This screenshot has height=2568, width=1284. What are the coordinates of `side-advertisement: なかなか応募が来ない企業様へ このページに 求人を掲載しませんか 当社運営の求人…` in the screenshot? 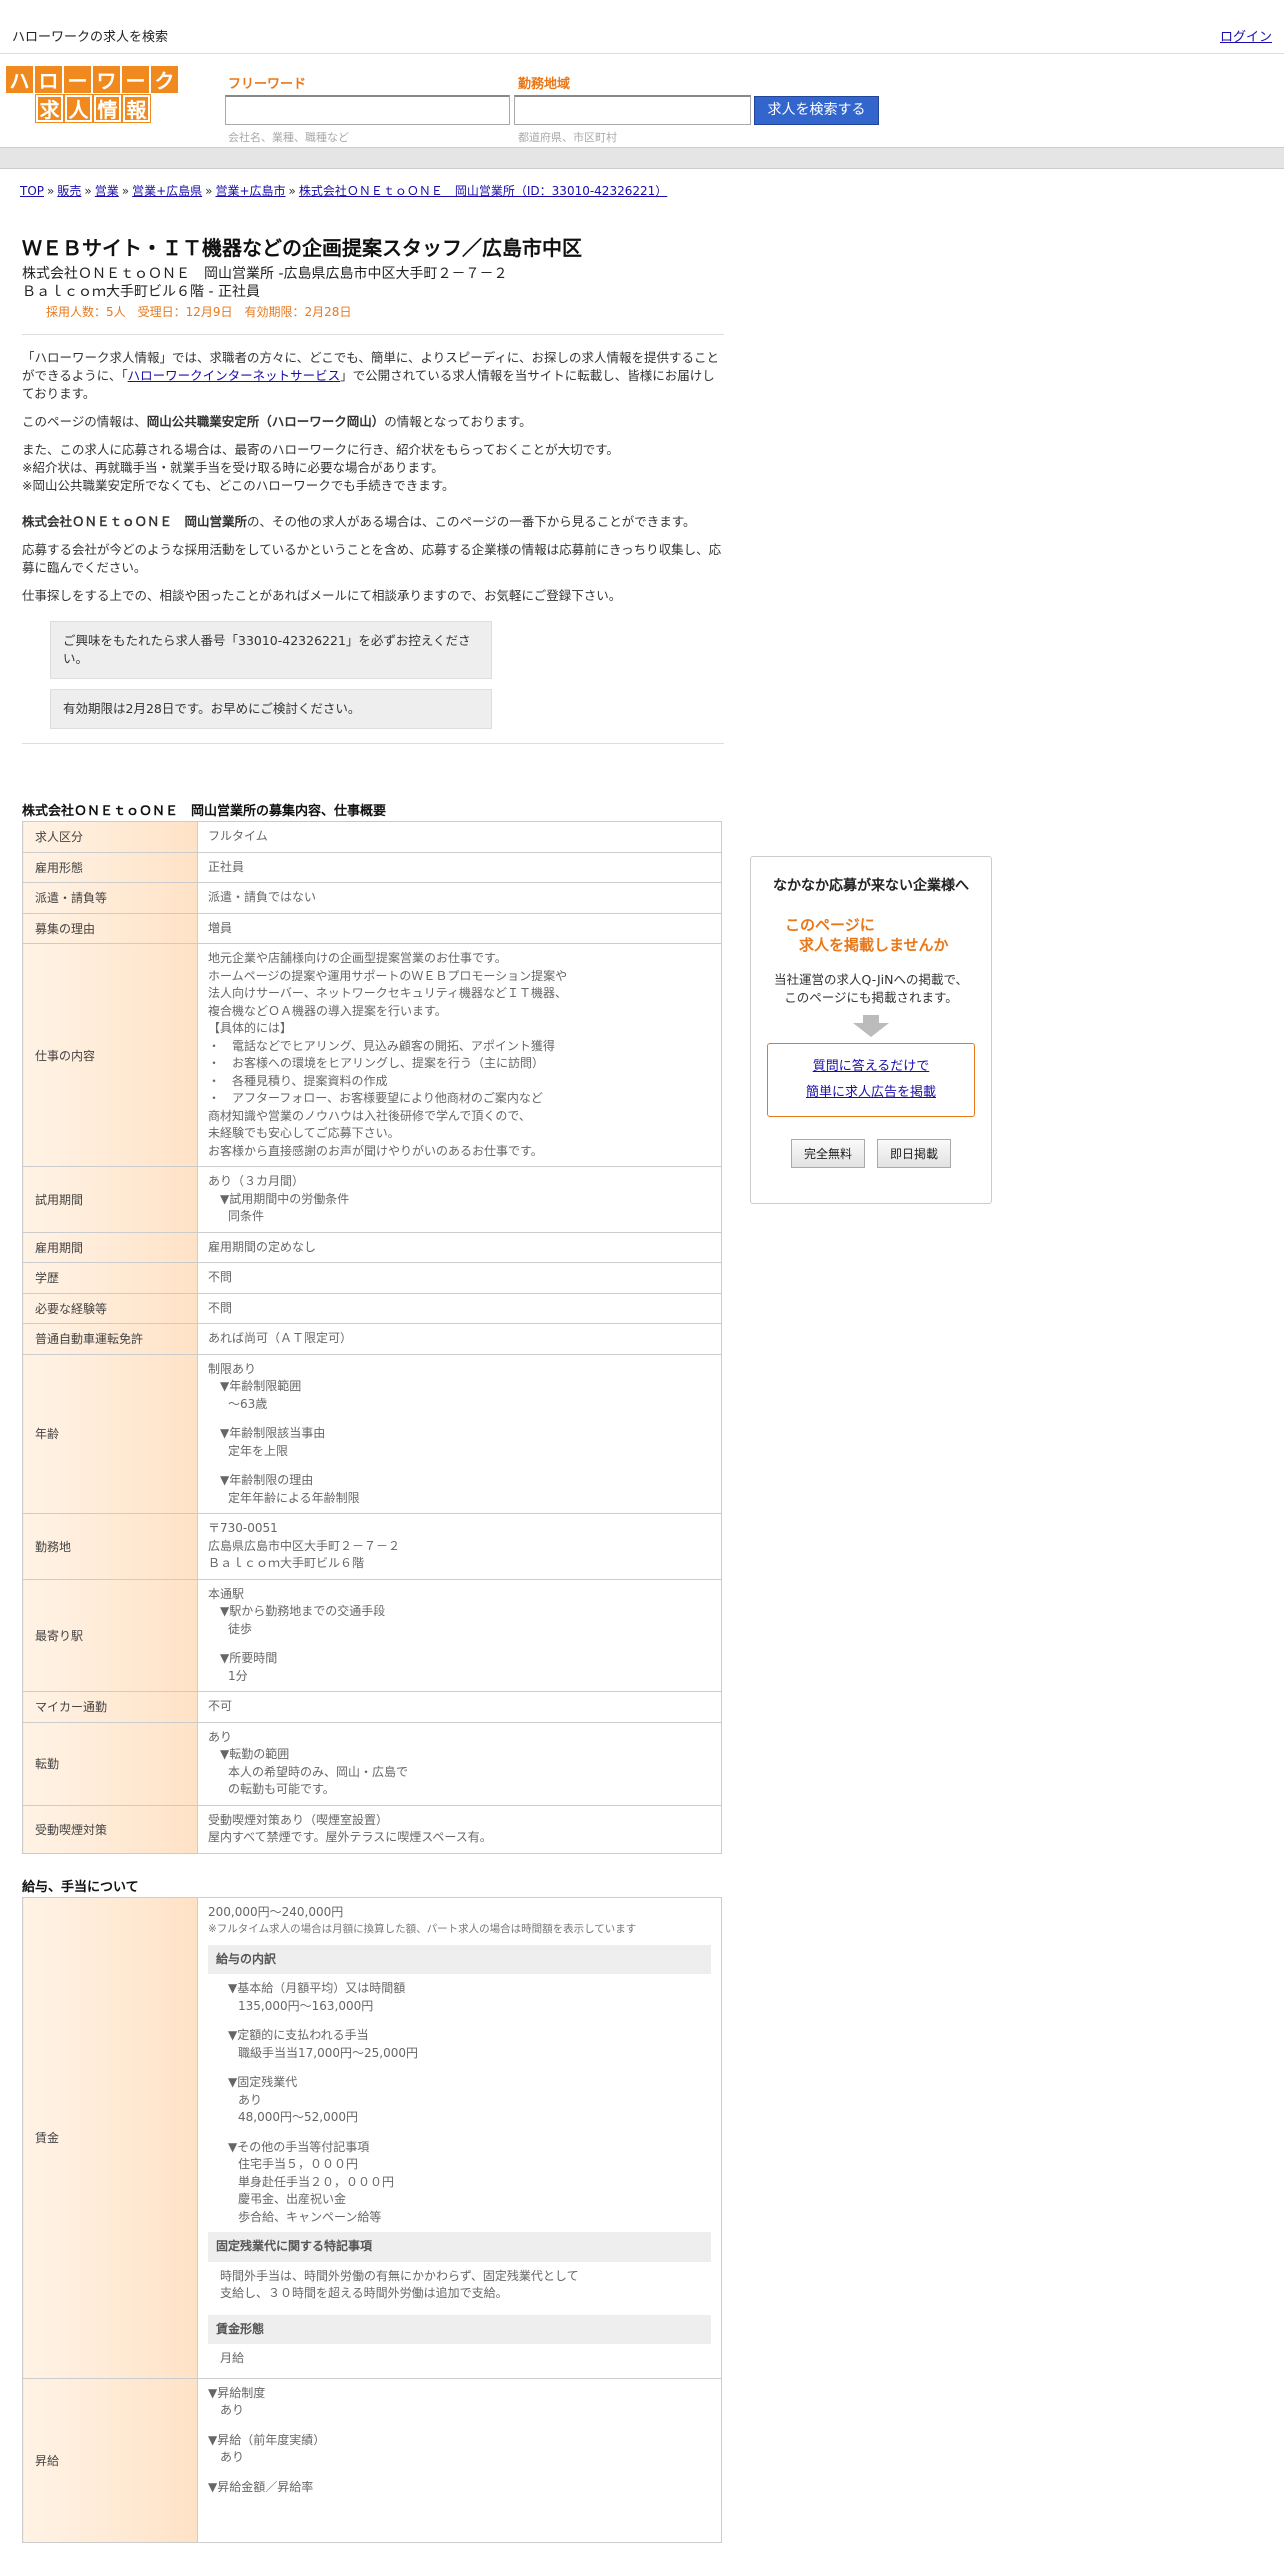 It's located at (871, 1030).